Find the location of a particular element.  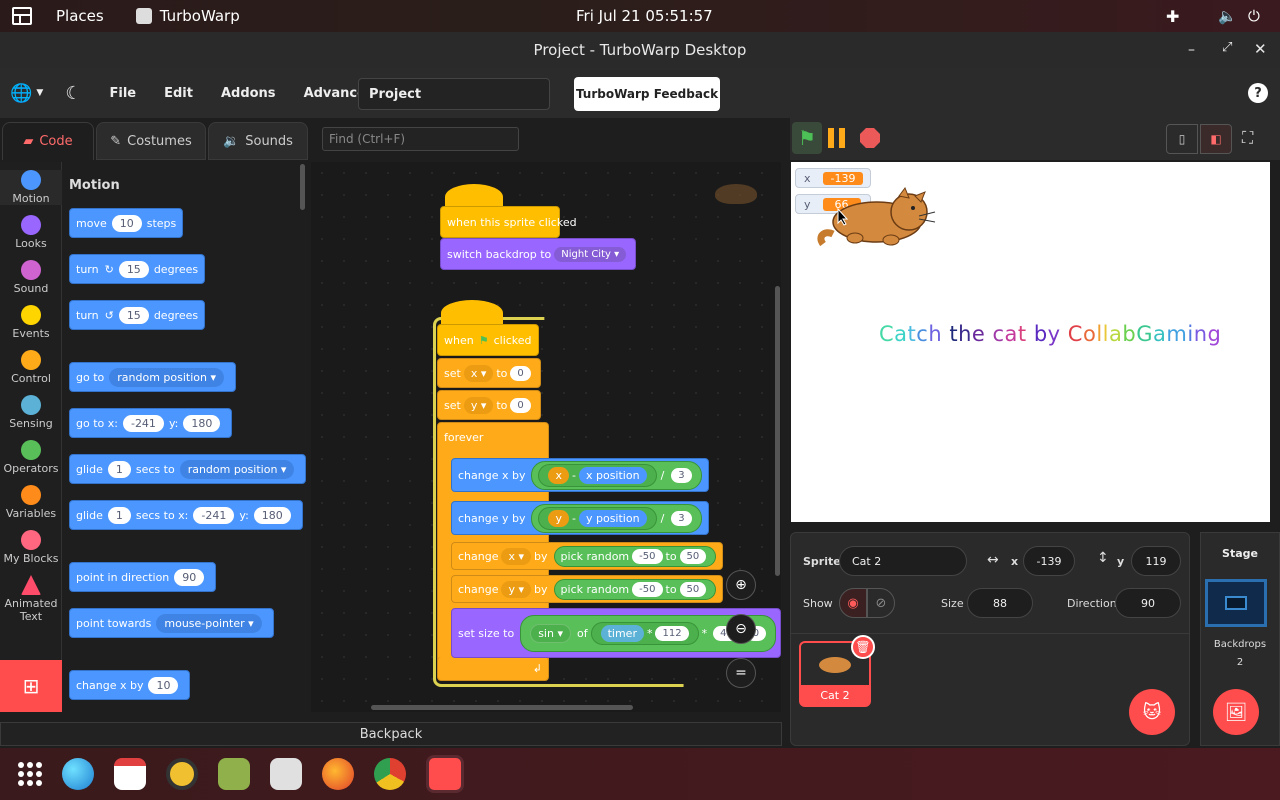

maximize-icon: ⤢ is located at coordinates (1227, 47).